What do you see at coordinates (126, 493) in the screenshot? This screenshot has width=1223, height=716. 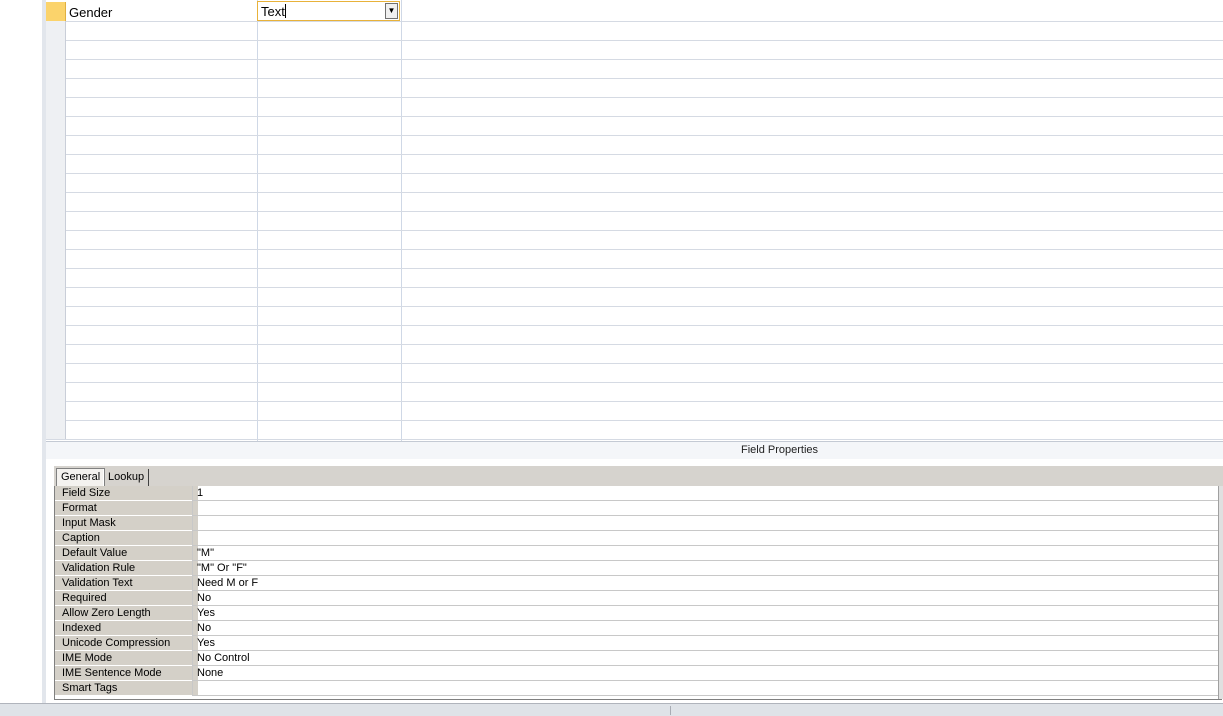 I see `property-label: Field Size` at bounding box center [126, 493].